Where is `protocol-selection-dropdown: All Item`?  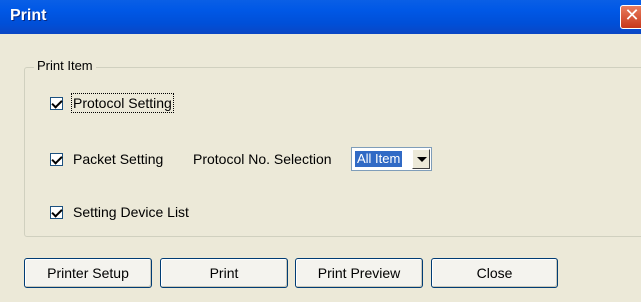 protocol-selection-dropdown: All Item is located at coordinates (391, 159).